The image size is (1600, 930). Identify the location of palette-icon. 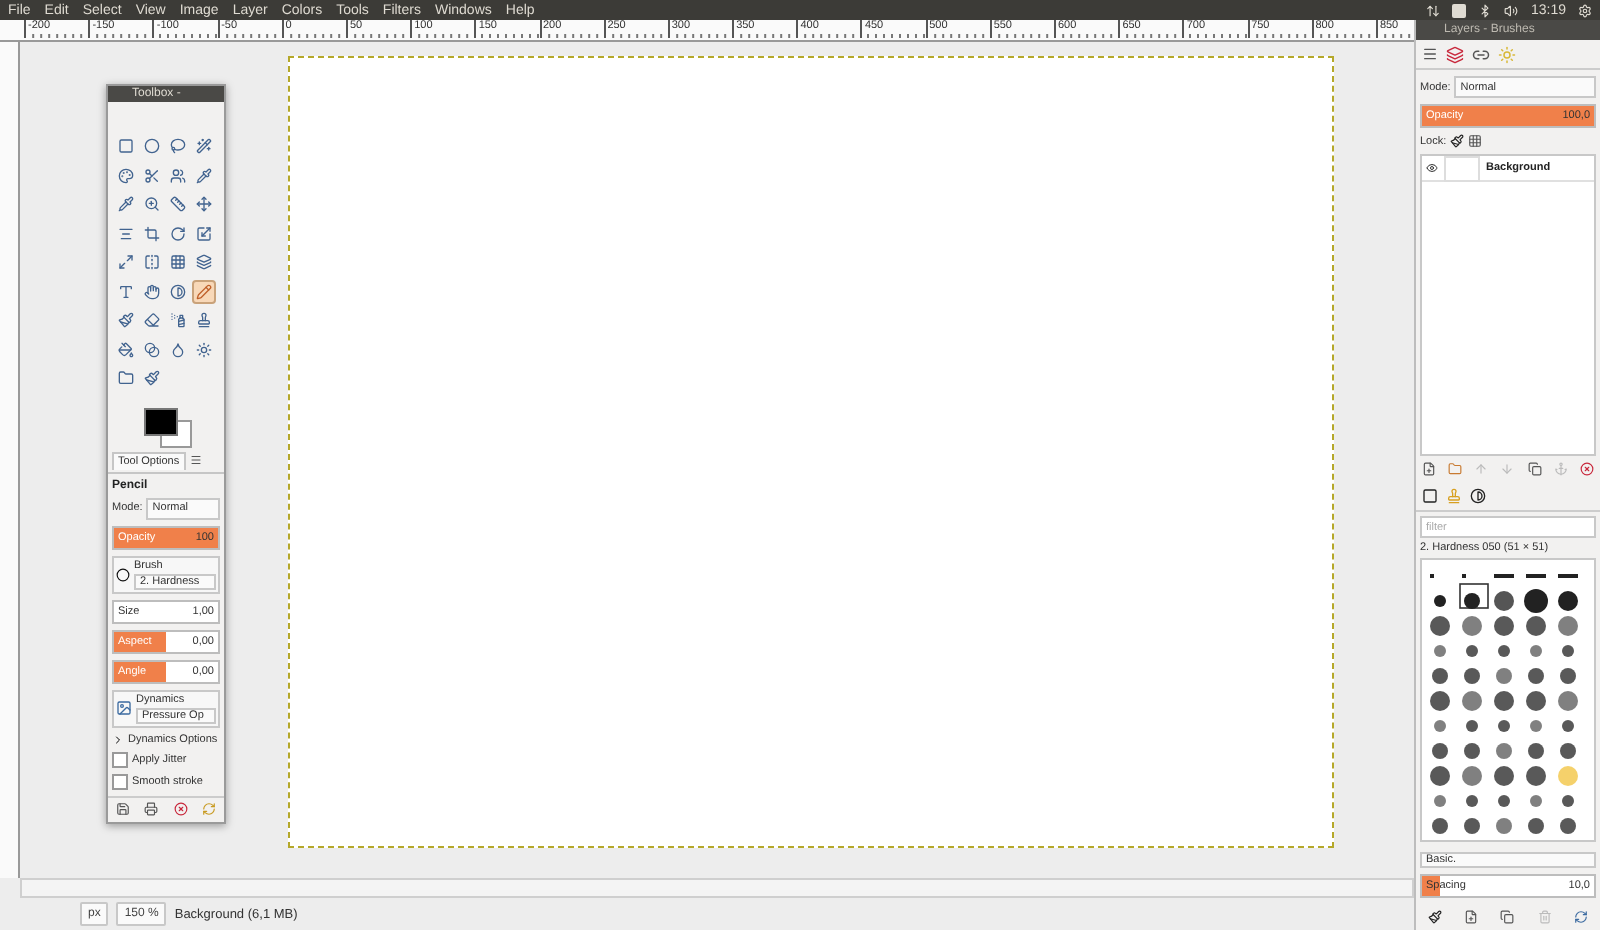
(126, 175).